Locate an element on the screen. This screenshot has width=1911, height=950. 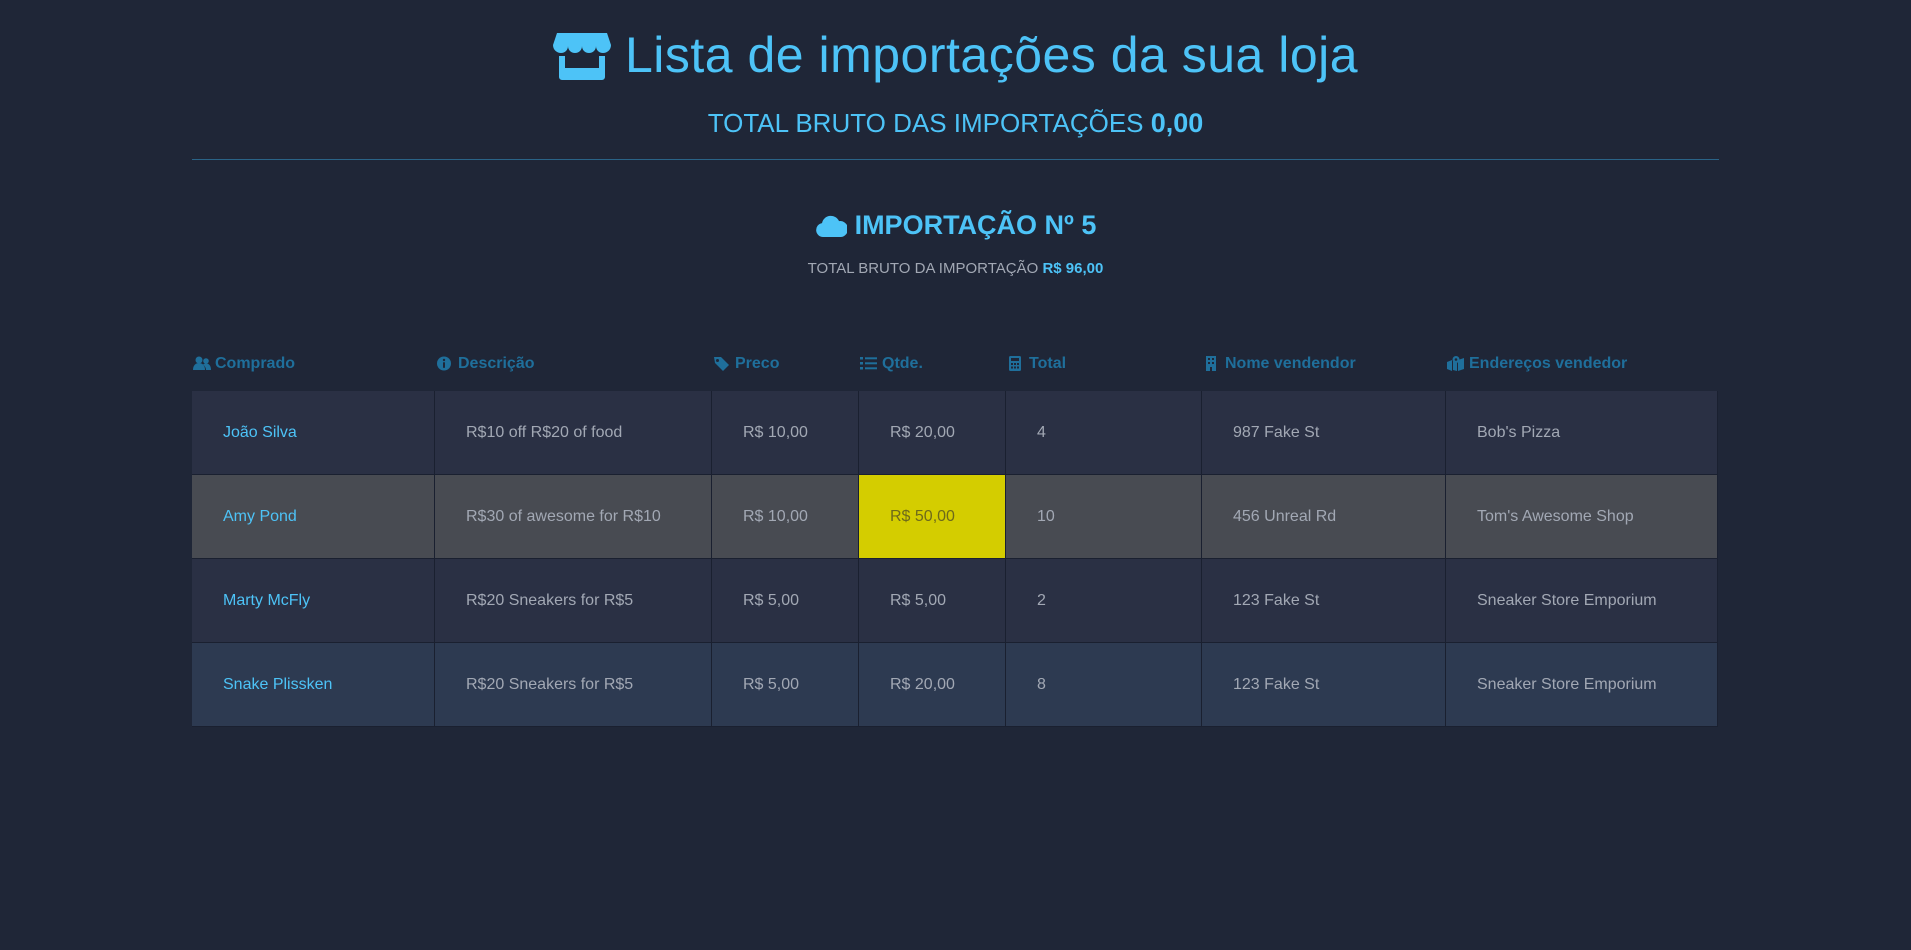
cloud-icon is located at coordinates (831, 226).